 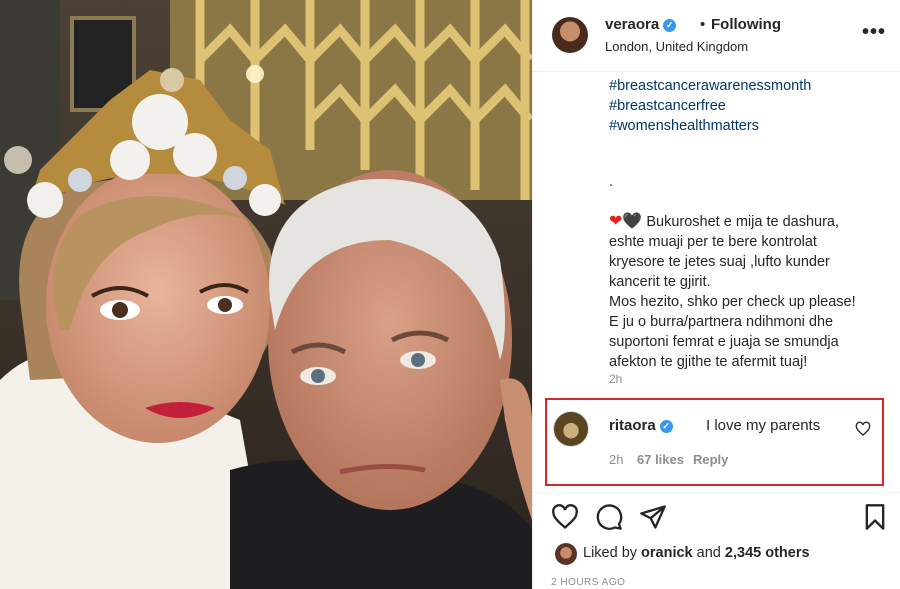 What do you see at coordinates (615, 379) in the screenshot?
I see `caption-timestamp: 2h` at bounding box center [615, 379].